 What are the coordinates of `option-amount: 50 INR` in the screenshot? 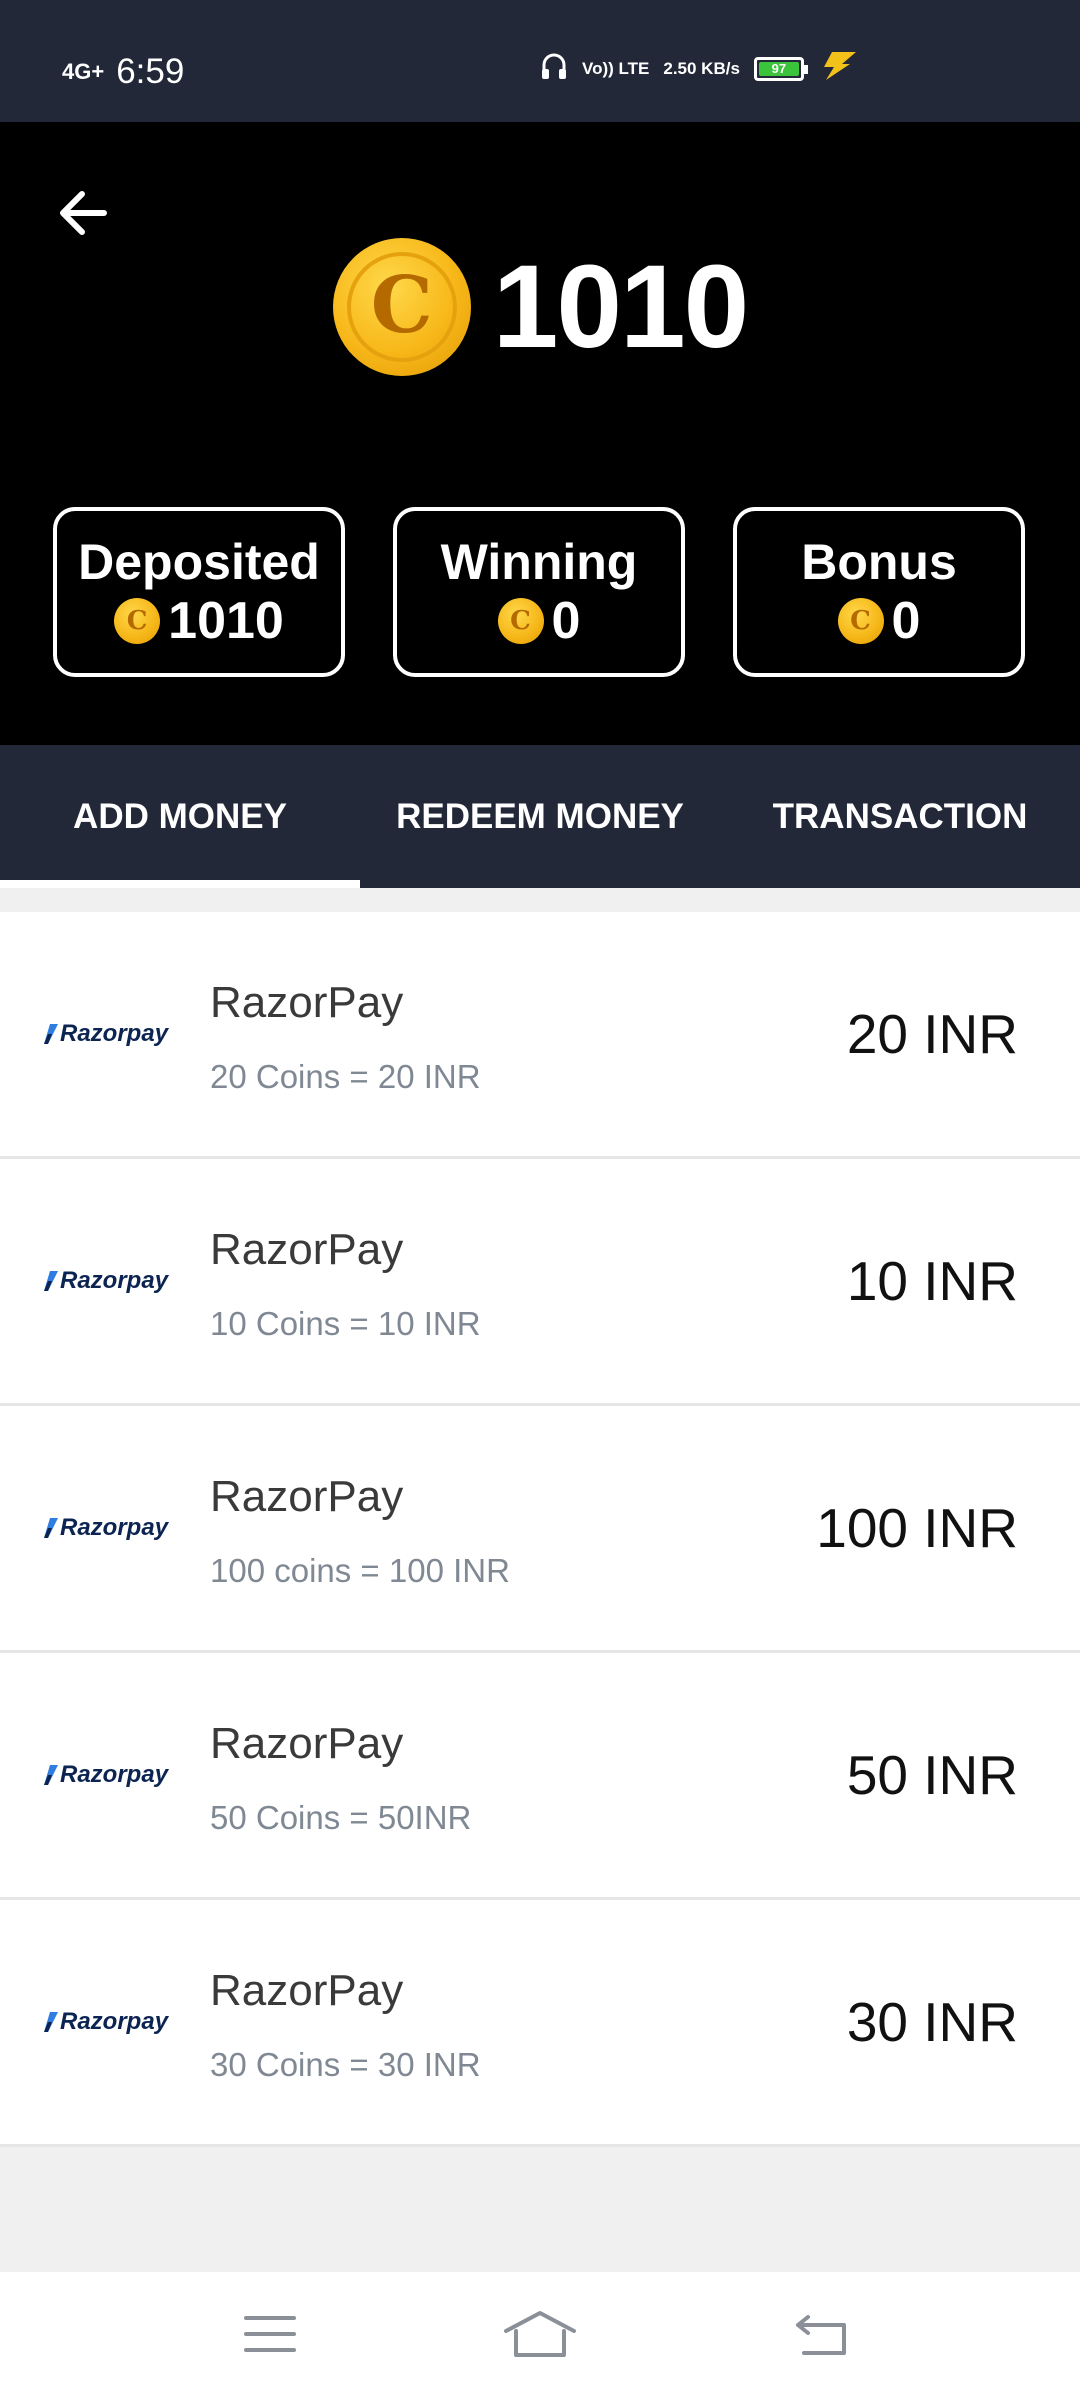 It's located at (932, 1775).